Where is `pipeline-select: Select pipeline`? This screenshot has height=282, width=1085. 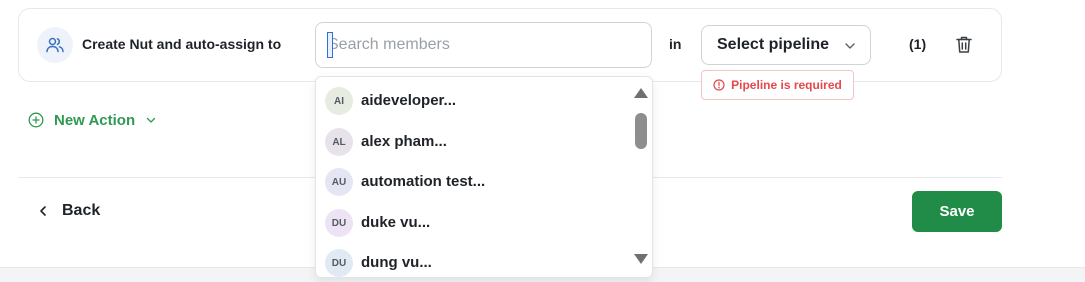
pipeline-select: Select pipeline is located at coordinates (786, 45).